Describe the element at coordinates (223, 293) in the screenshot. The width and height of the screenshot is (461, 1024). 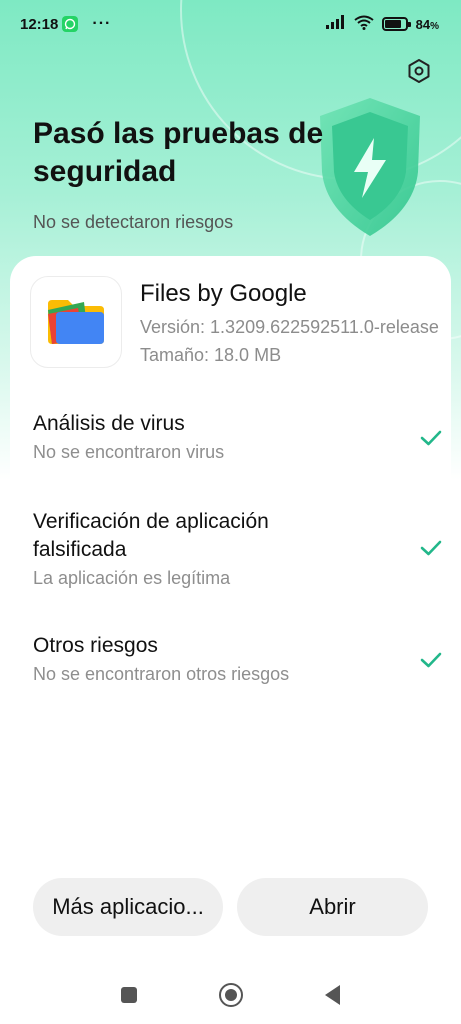
I see `app-name: Files by Google` at that location.